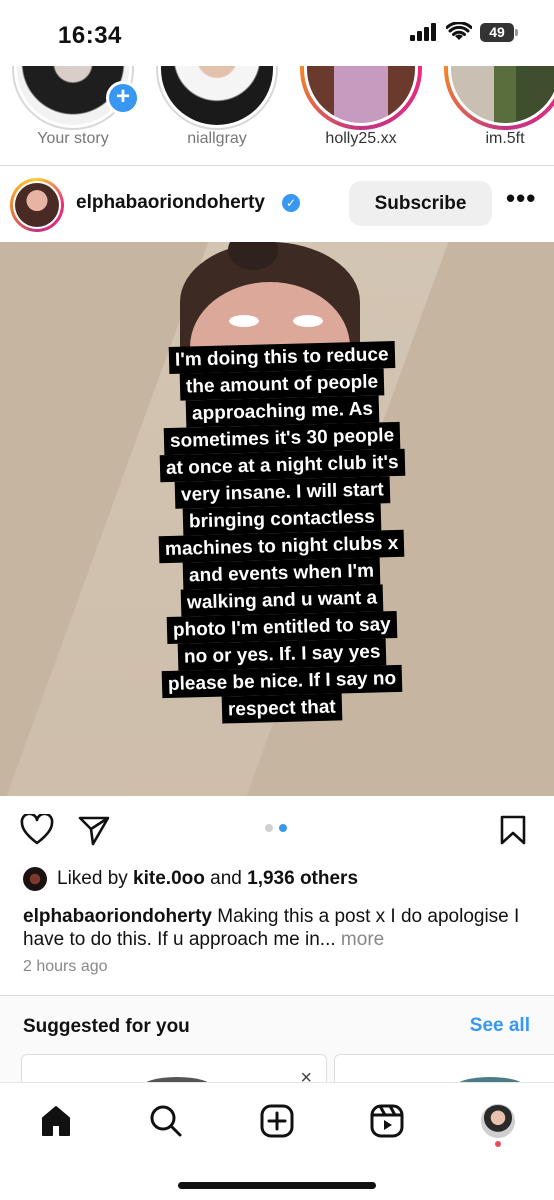  I want to click on status-icons: 49, so click(464, 32).